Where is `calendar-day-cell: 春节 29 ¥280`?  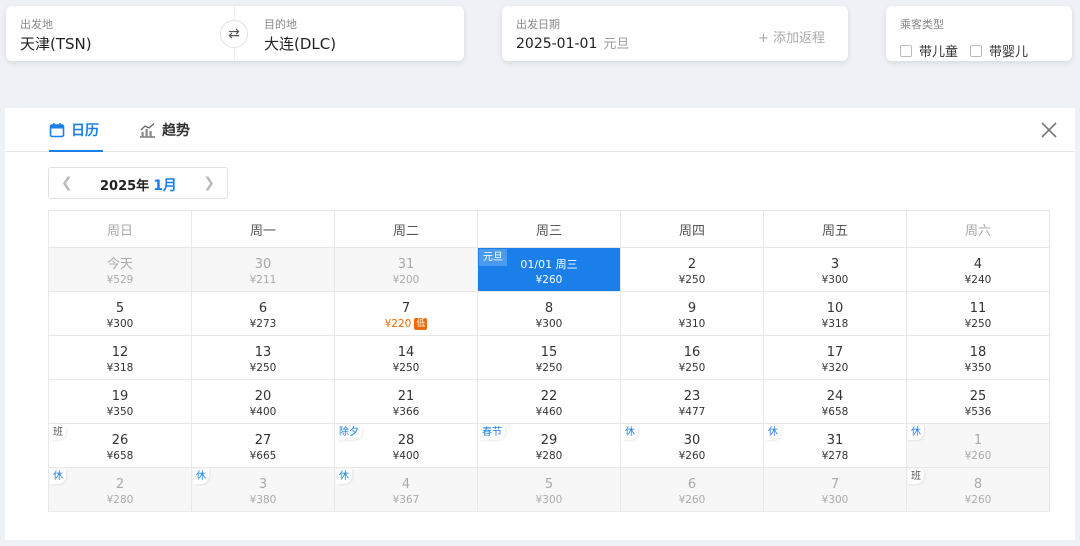
calendar-day-cell: 春节 29 ¥280 is located at coordinates (549, 445).